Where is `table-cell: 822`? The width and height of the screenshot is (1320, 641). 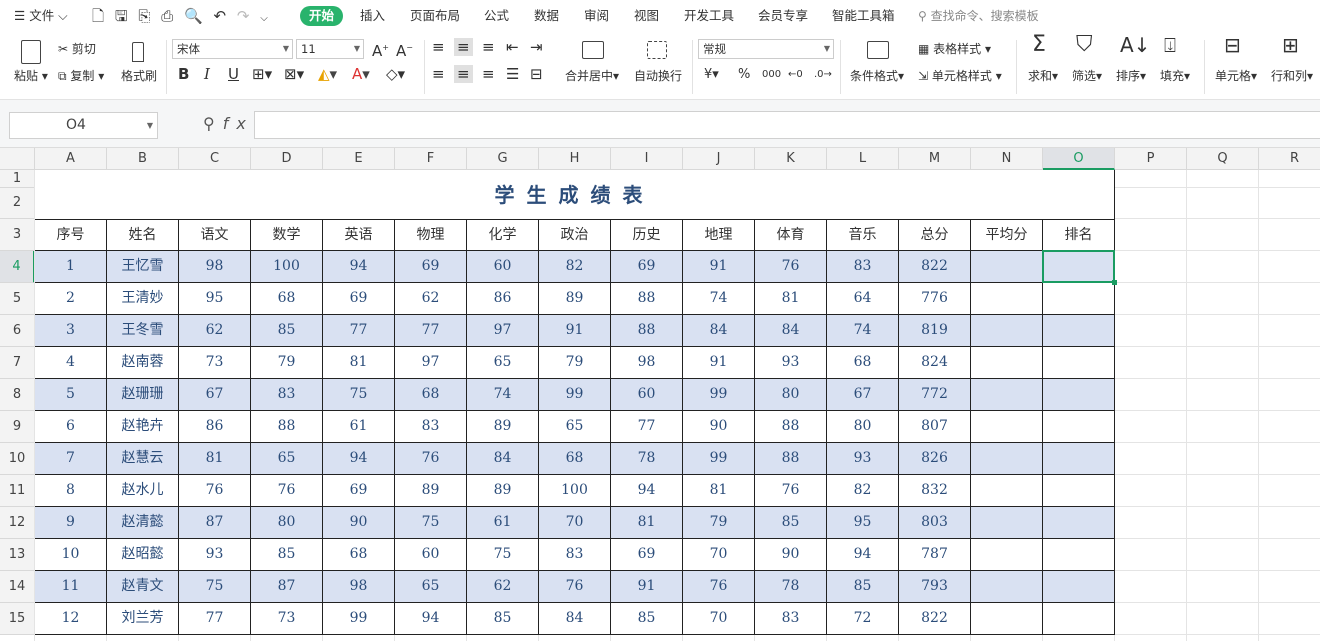
table-cell: 822 is located at coordinates (935, 266).